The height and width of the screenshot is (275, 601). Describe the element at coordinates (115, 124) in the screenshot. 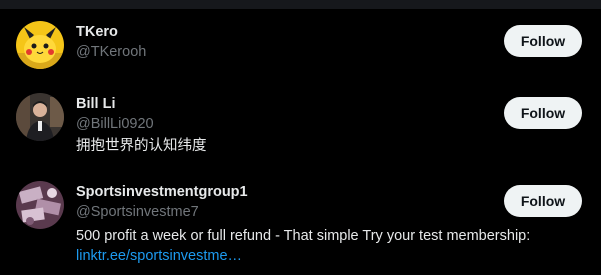

I see `user-handle: @BillLi0920` at that location.